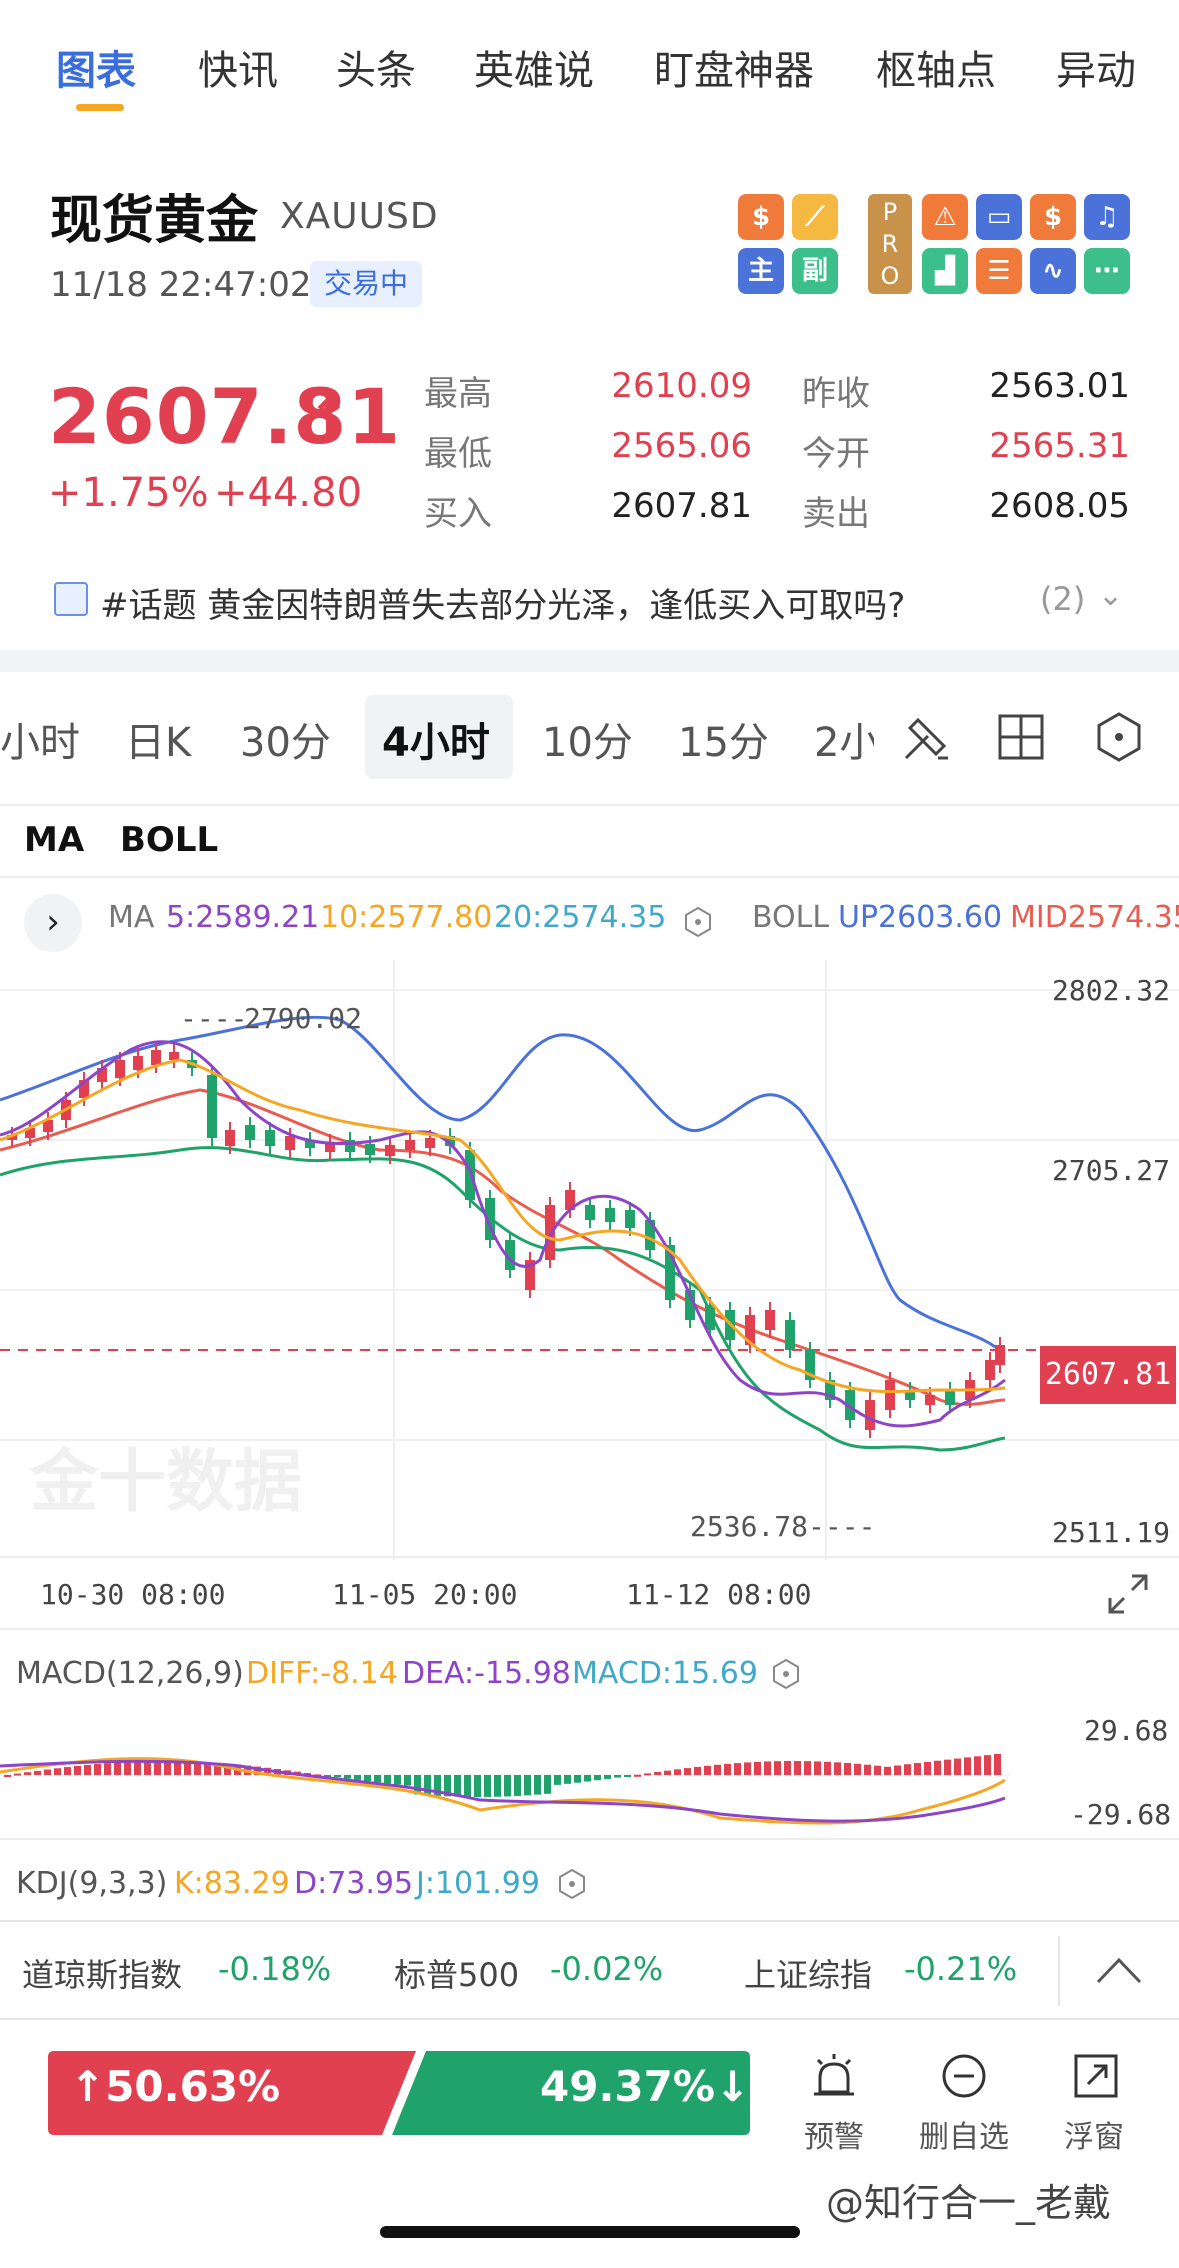 This screenshot has height=2268, width=1179. What do you see at coordinates (1107, 217) in the screenshot?
I see `bell-icon: ♫` at bounding box center [1107, 217].